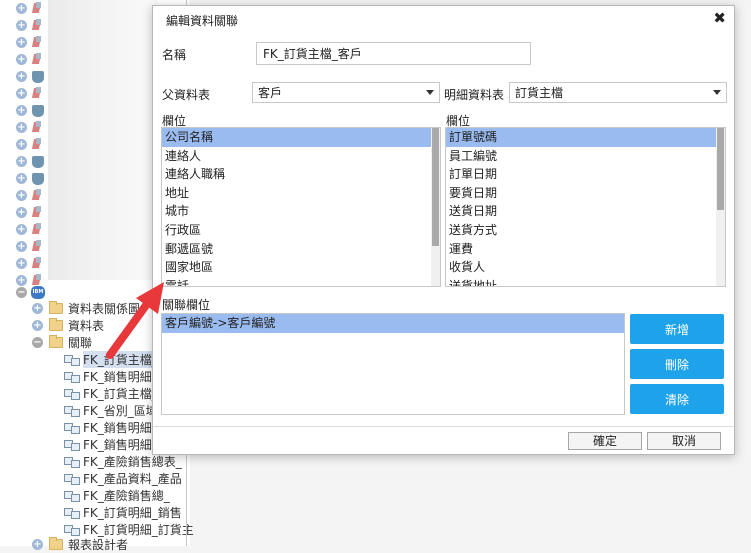  I want to click on tree-item-relation: FK_省別_區域, so click(111, 410).